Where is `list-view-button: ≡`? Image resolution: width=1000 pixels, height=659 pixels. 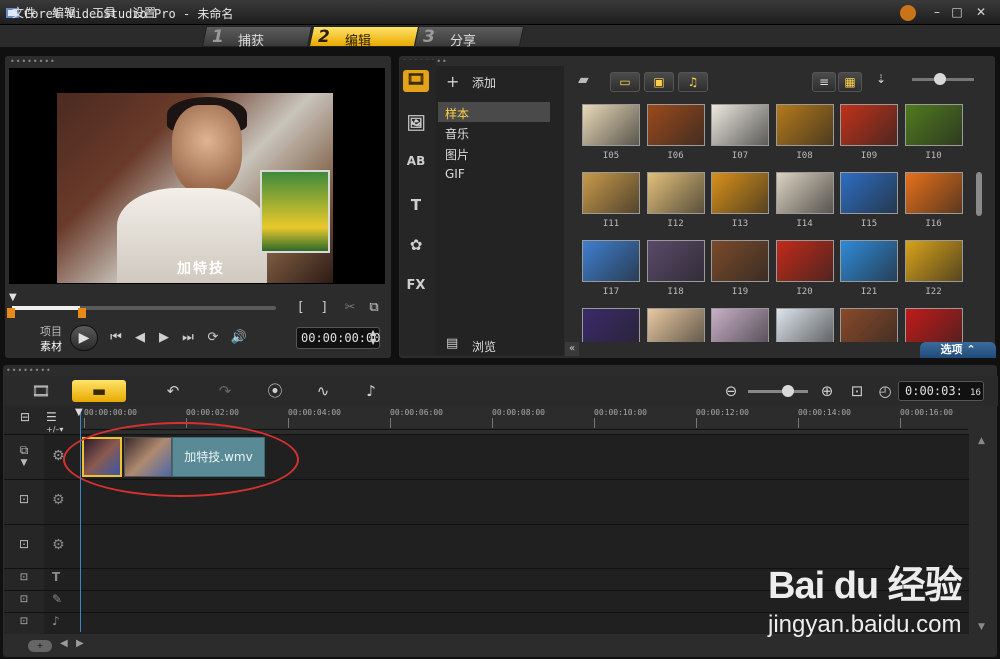 list-view-button: ≡ is located at coordinates (824, 82).